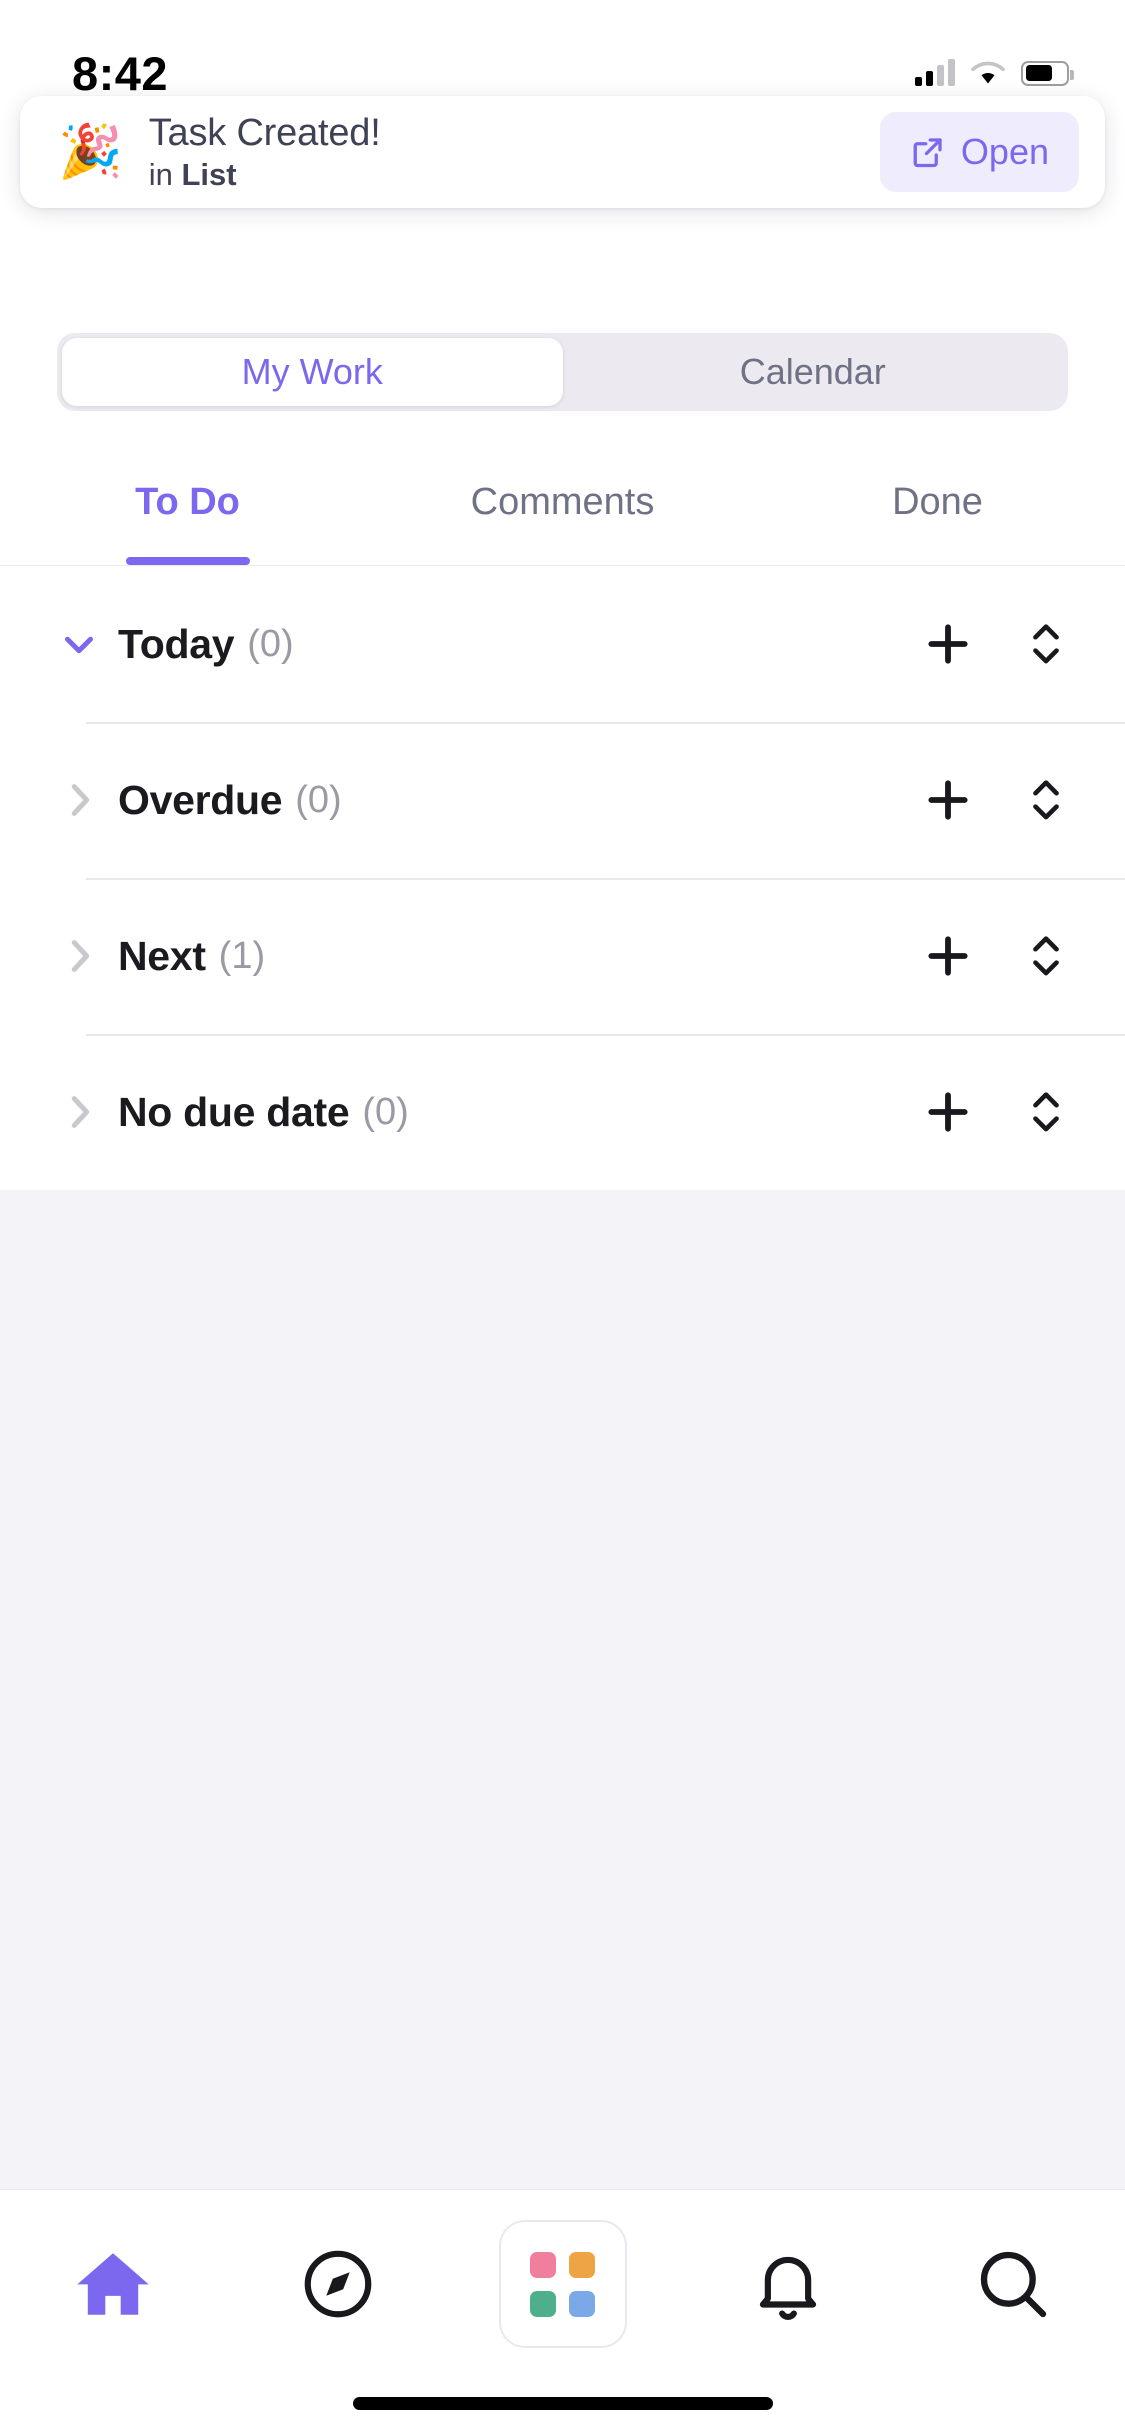  I want to click on section-row-no-due-date: No due date (0), so click(562, 1112).